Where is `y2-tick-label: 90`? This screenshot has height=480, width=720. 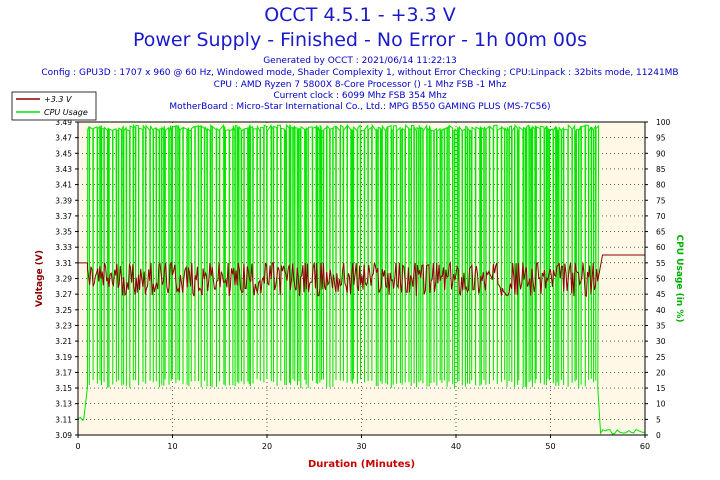 y2-tick-label: 90 is located at coordinates (661, 153).